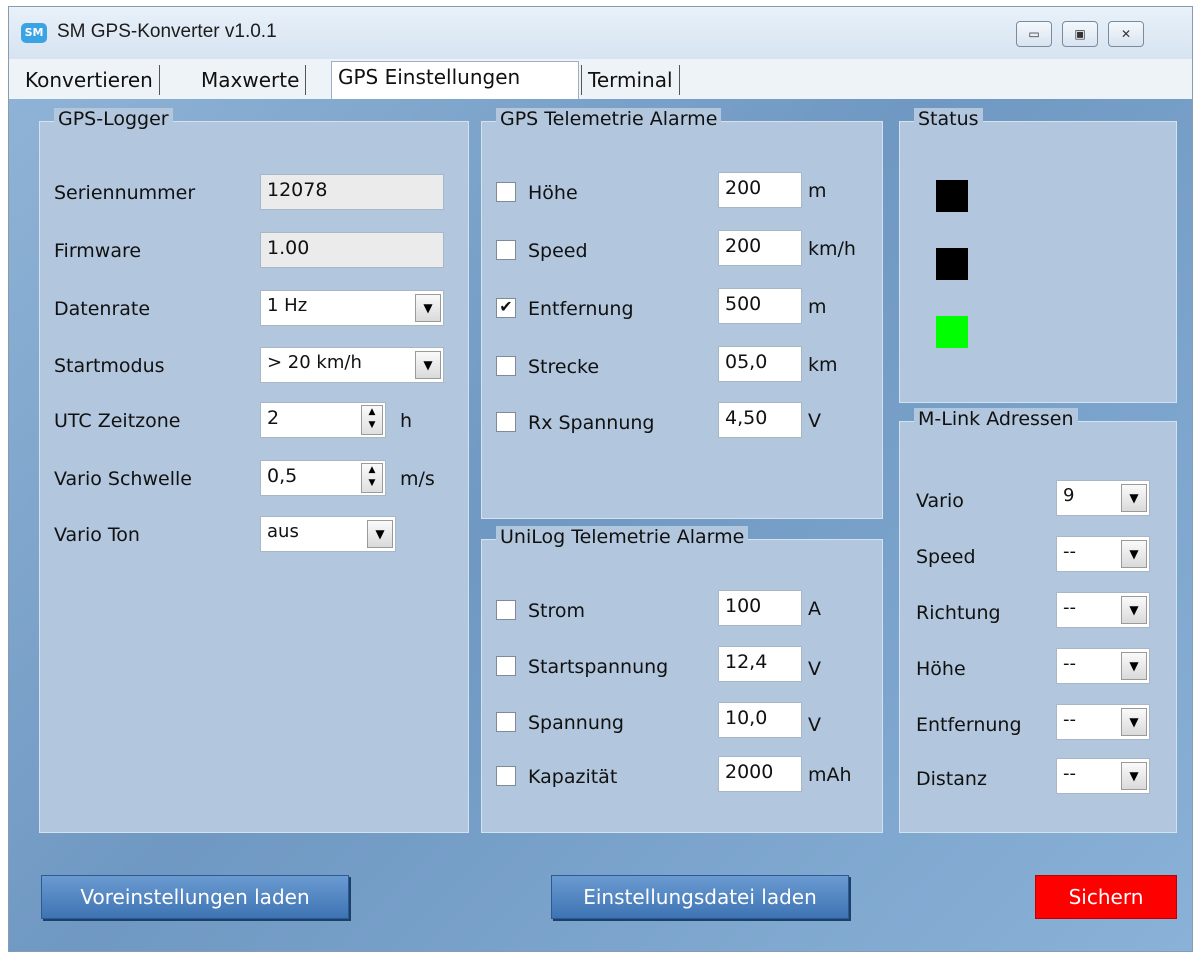 The height and width of the screenshot is (956, 1197). I want to click on spannung-unit: V, so click(814, 725).